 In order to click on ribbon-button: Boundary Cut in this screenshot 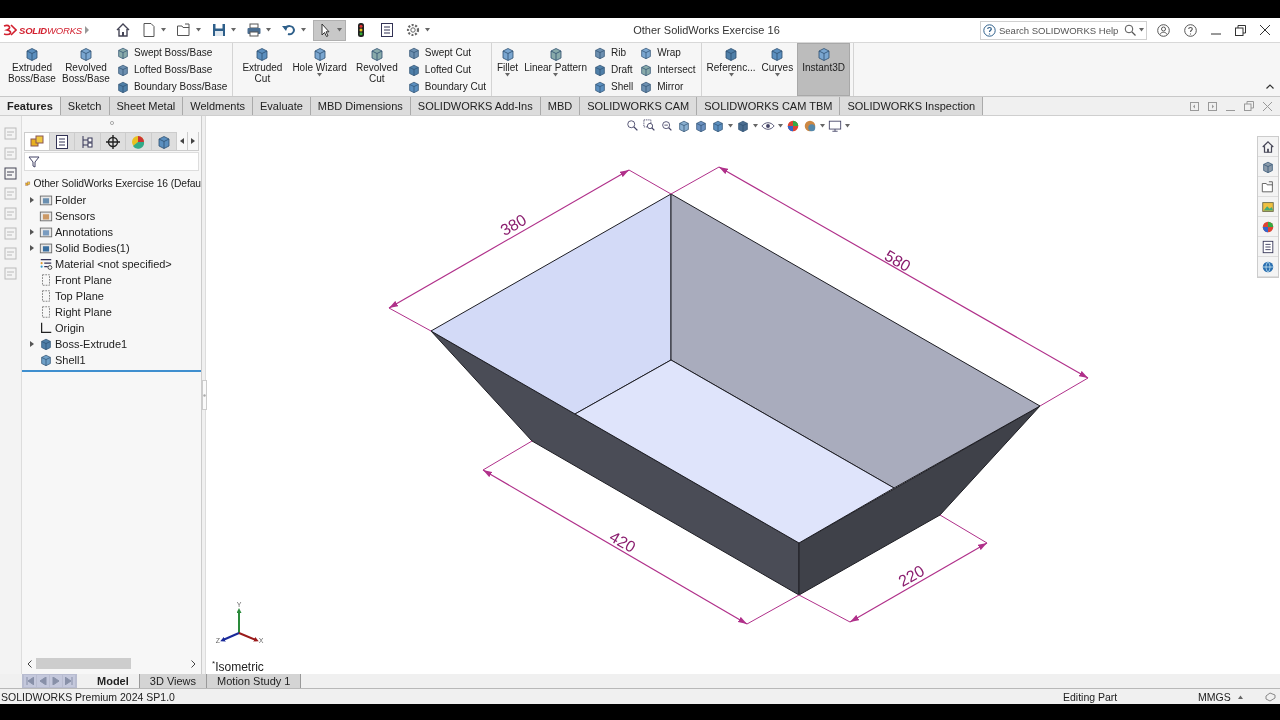, I will do `click(446, 86)`.